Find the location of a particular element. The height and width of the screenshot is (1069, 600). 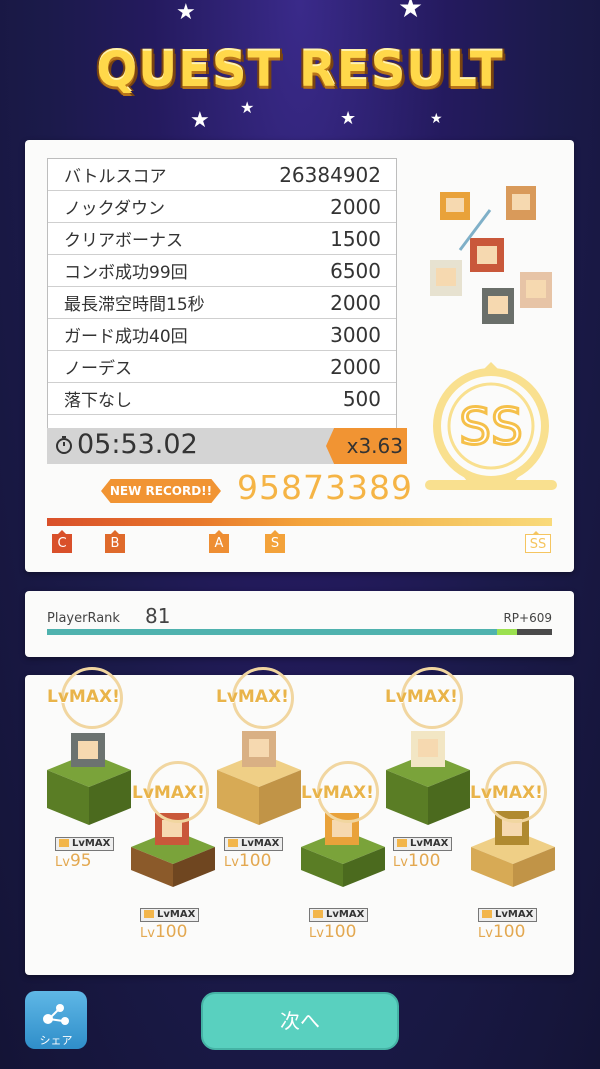

rank-emblem: SS is located at coordinates (491, 426).